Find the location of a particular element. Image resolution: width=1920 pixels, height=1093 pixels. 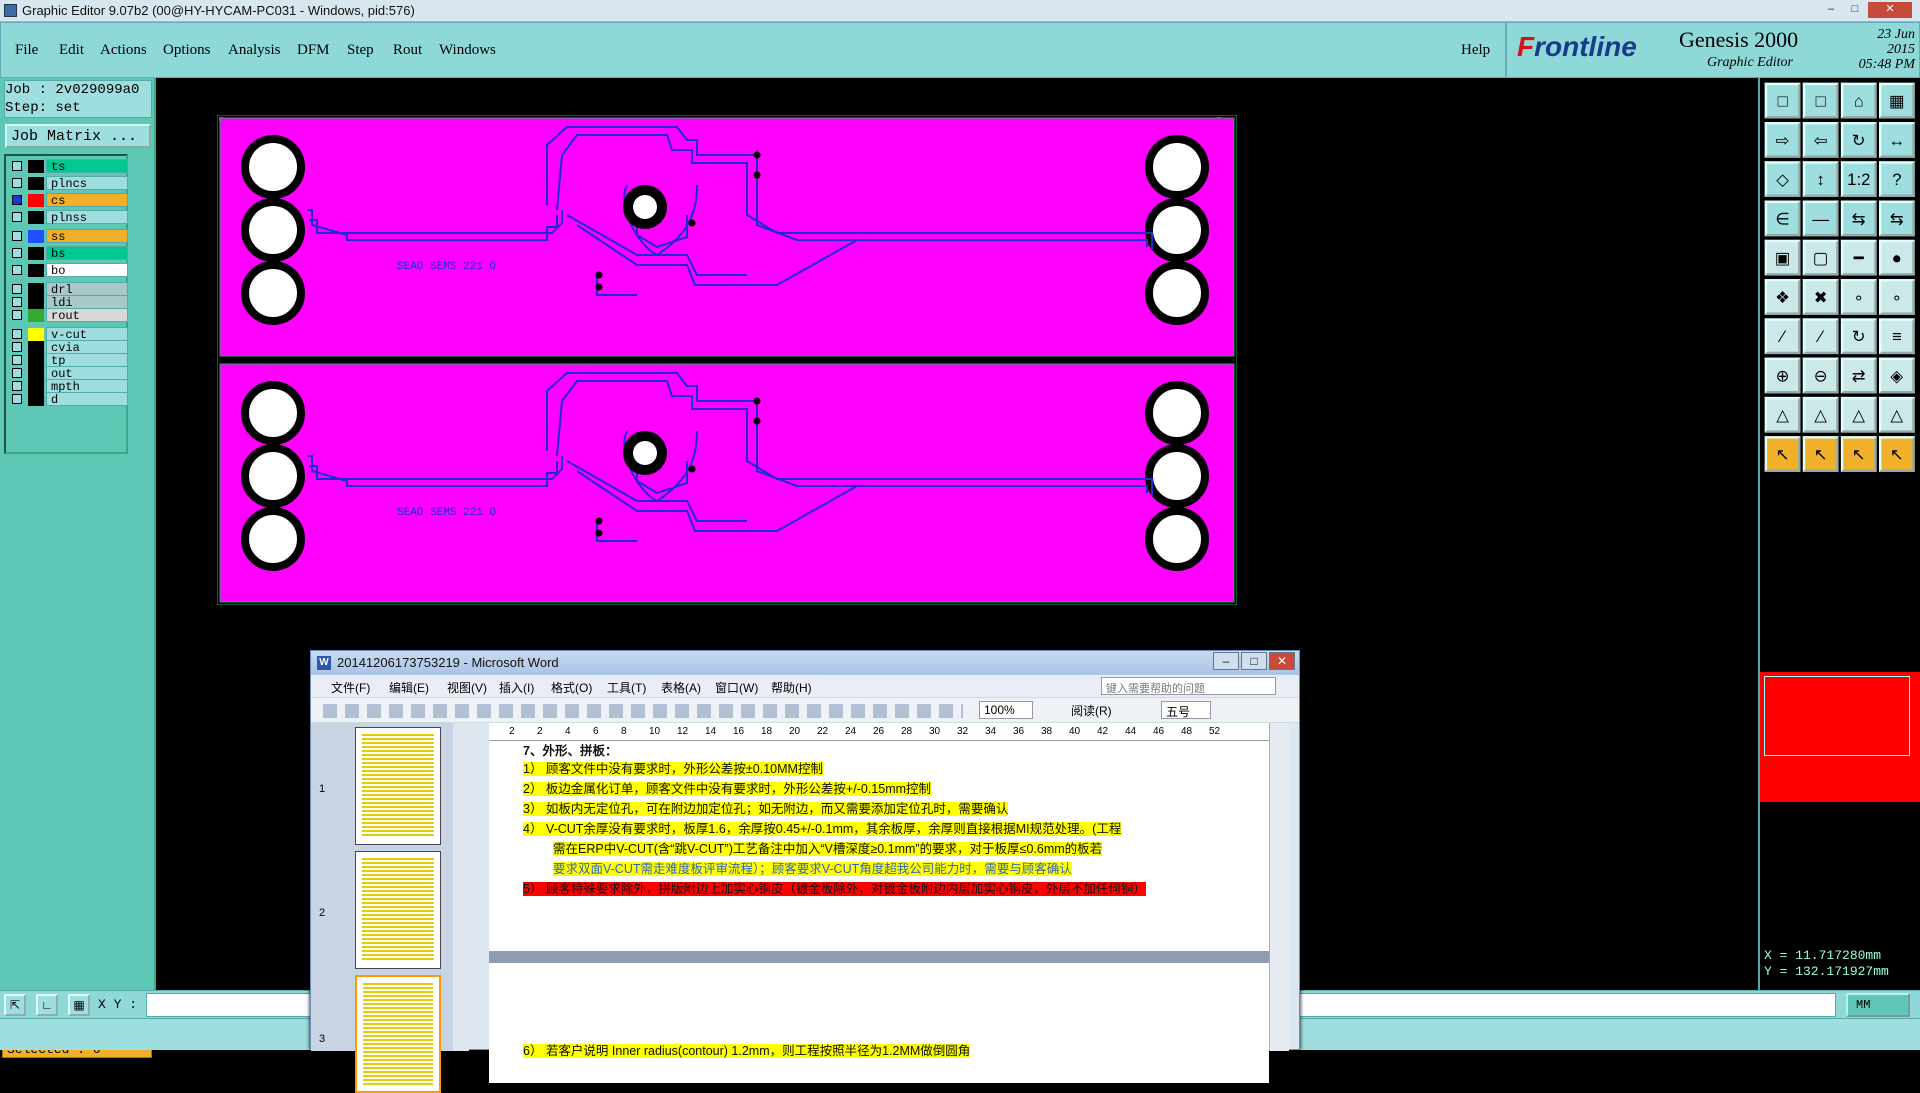

word-minimize-button: – is located at coordinates (1226, 661).